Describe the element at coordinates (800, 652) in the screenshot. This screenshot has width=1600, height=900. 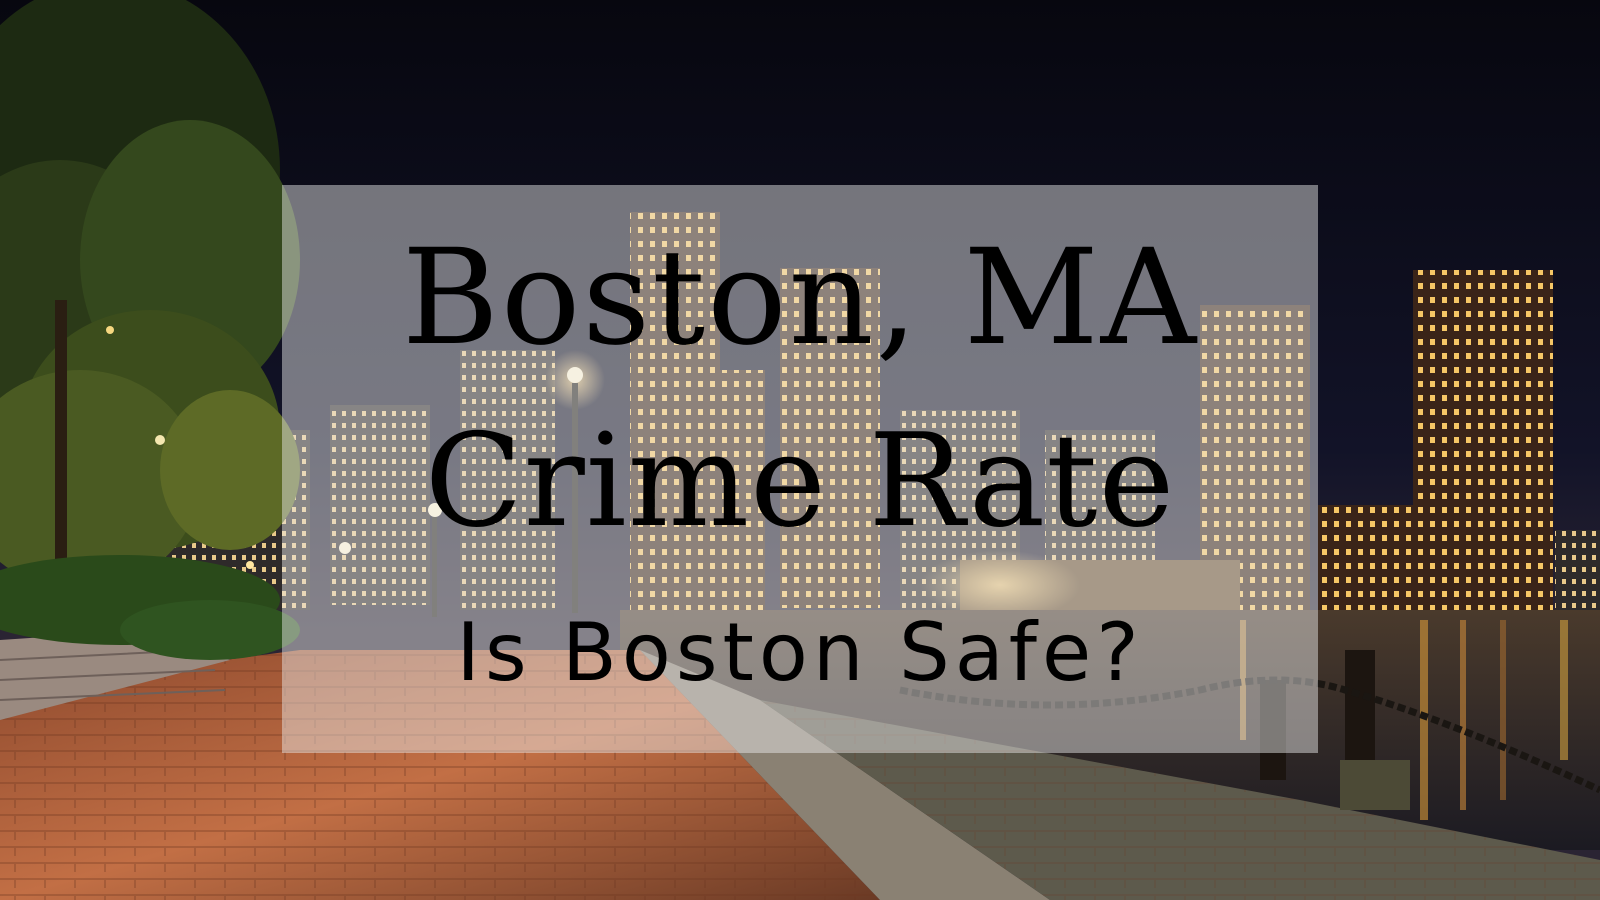
I see `subheadline: Is Boston Safe?` at that location.